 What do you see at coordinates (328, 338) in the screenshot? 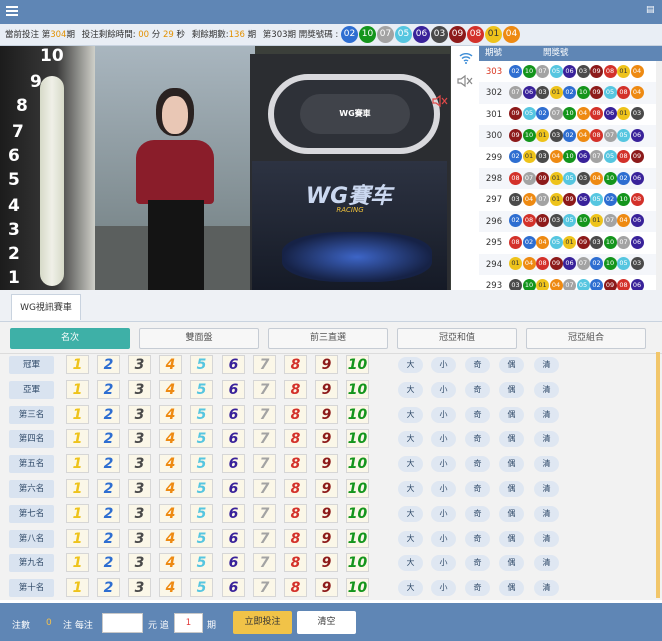
I see `play-tab: 前三直選` at bounding box center [328, 338].